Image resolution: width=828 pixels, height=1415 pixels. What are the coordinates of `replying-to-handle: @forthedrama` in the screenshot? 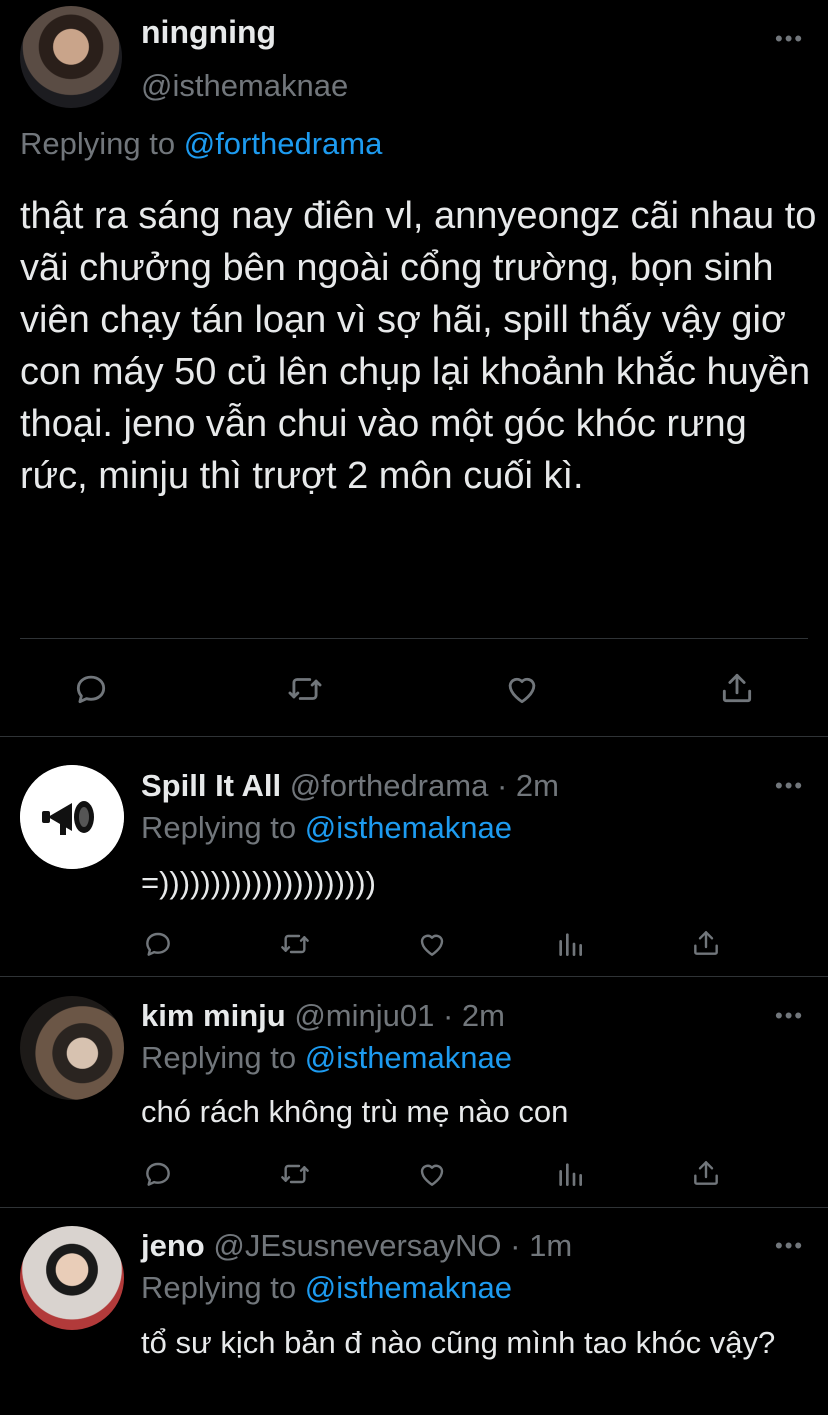 It's located at (283, 143).